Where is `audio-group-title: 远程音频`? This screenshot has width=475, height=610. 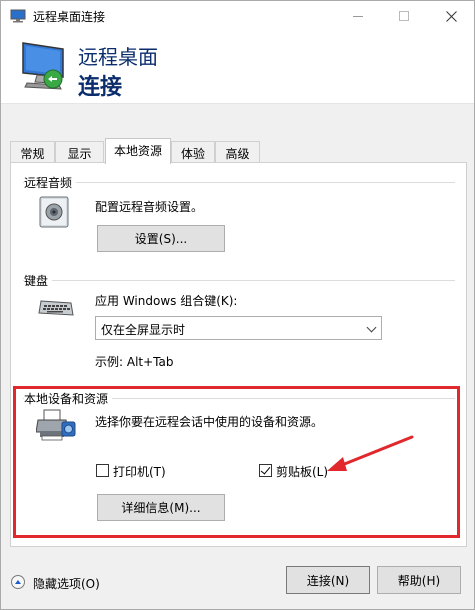
audio-group-title: 远程音频 is located at coordinates (50, 182).